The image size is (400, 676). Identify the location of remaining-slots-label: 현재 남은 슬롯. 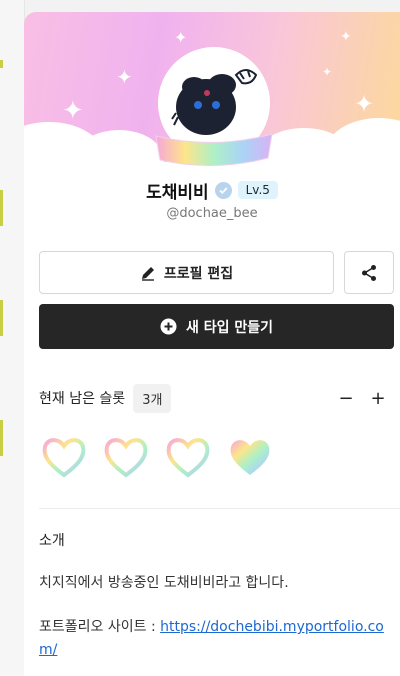
(82, 399).